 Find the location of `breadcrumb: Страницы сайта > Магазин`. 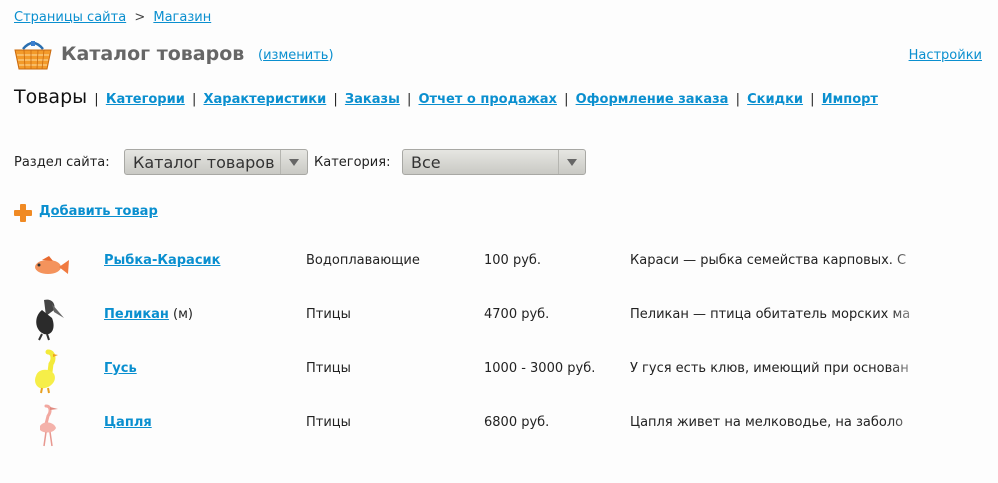

breadcrumb: Страницы сайта > Магазин is located at coordinates (112, 17).